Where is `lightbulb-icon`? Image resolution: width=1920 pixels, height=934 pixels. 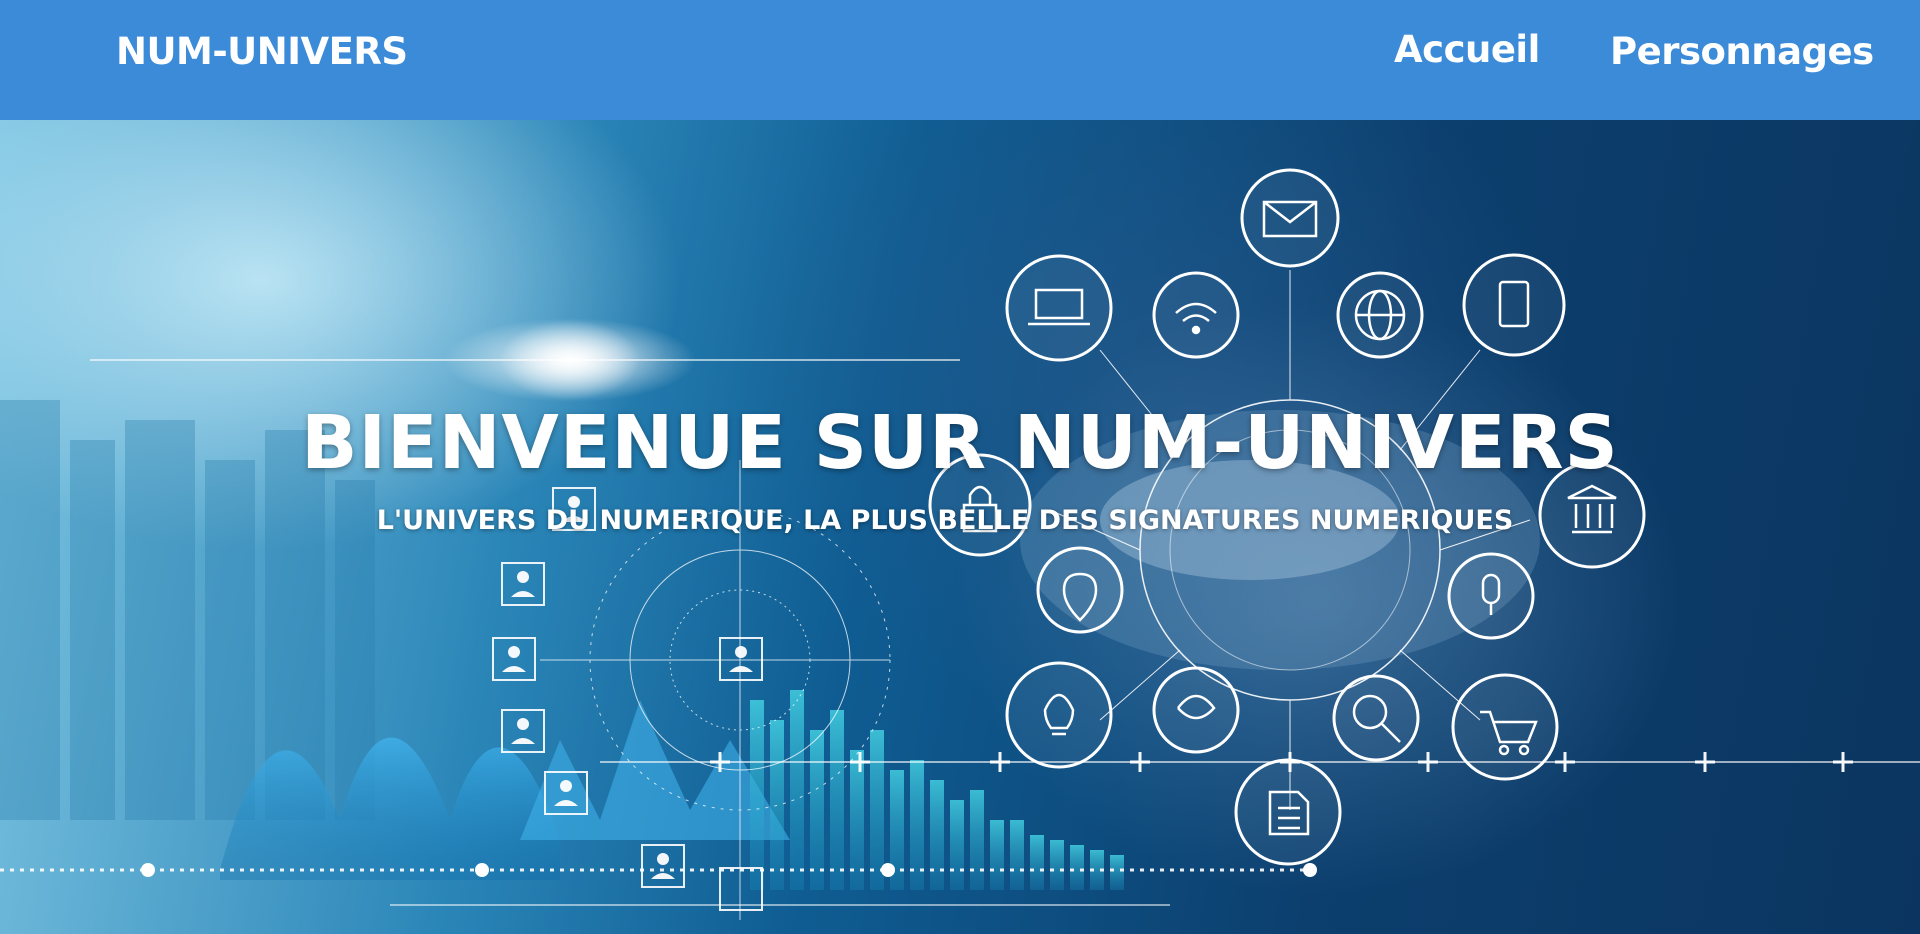
lightbulb-icon is located at coordinates (1059, 715).